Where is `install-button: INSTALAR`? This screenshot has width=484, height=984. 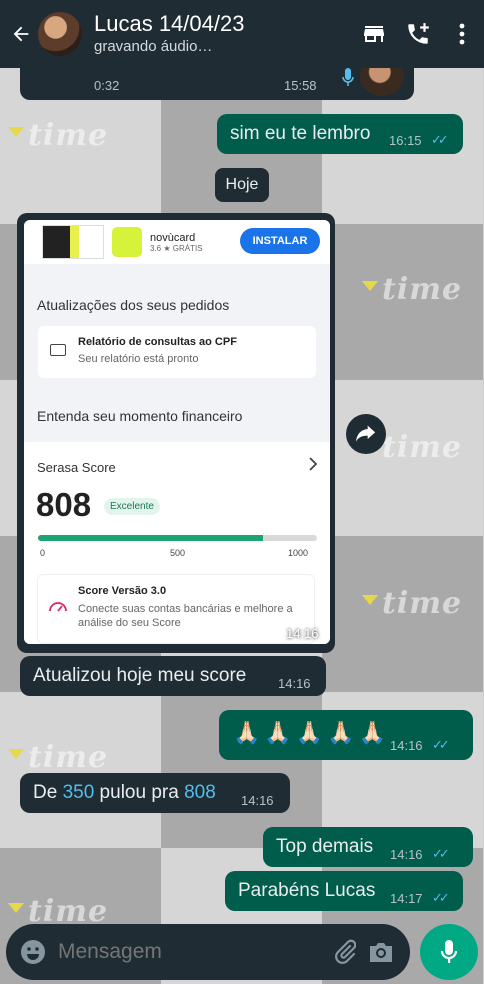 install-button: INSTALAR is located at coordinates (280, 241).